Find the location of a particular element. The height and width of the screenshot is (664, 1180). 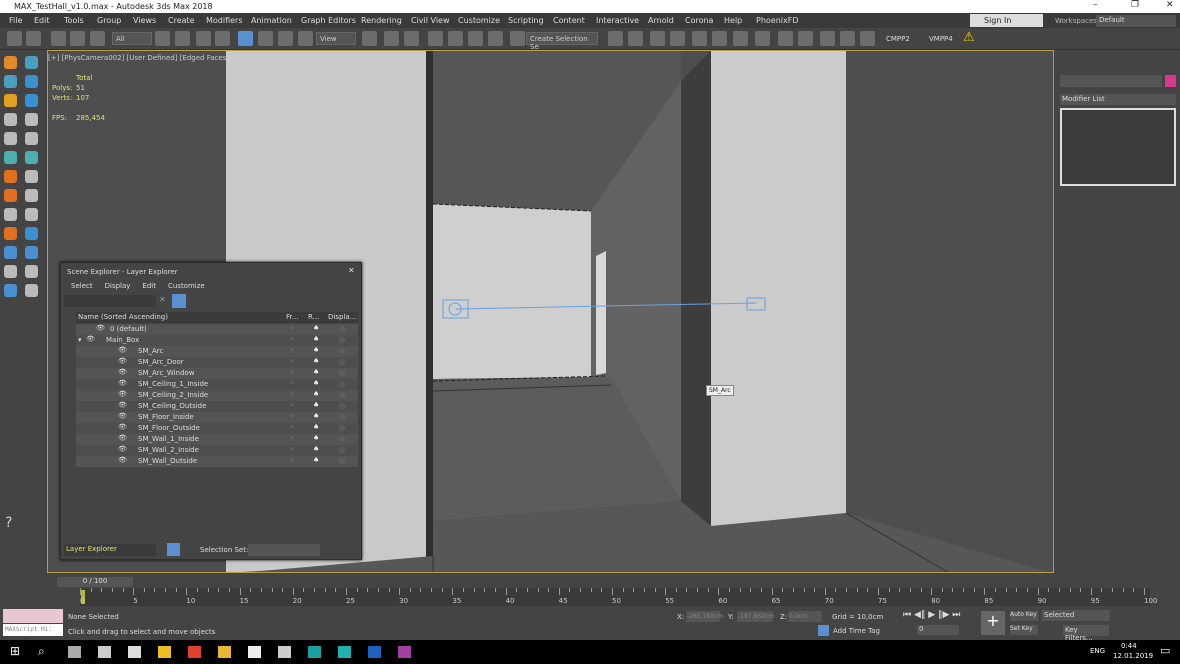

restore-button: ❐ is located at coordinates (1135, 5).